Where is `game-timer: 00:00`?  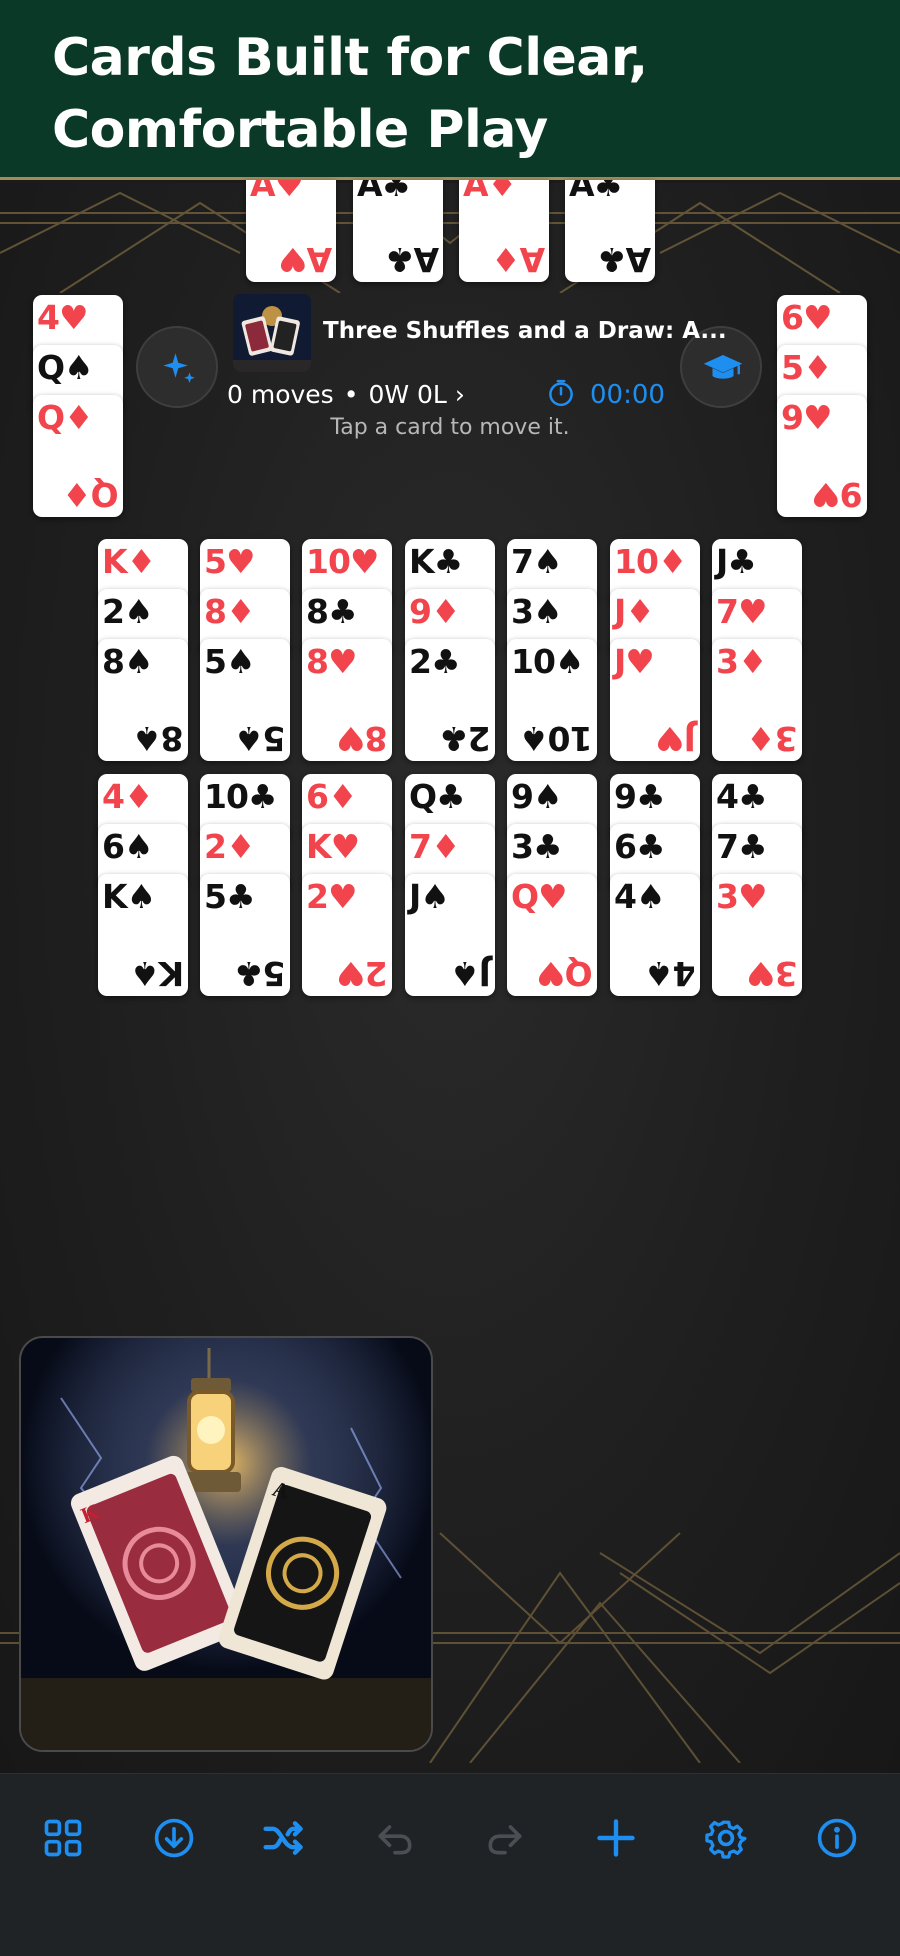
game-timer: 00:00 is located at coordinates (605, 394).